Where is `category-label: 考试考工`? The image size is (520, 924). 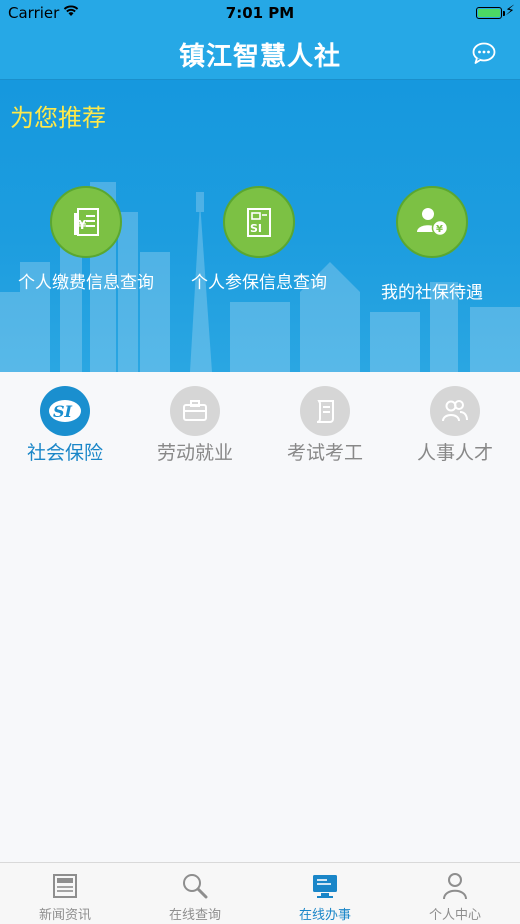 category-label: 考试考工 is located at coordinates (324, 453).